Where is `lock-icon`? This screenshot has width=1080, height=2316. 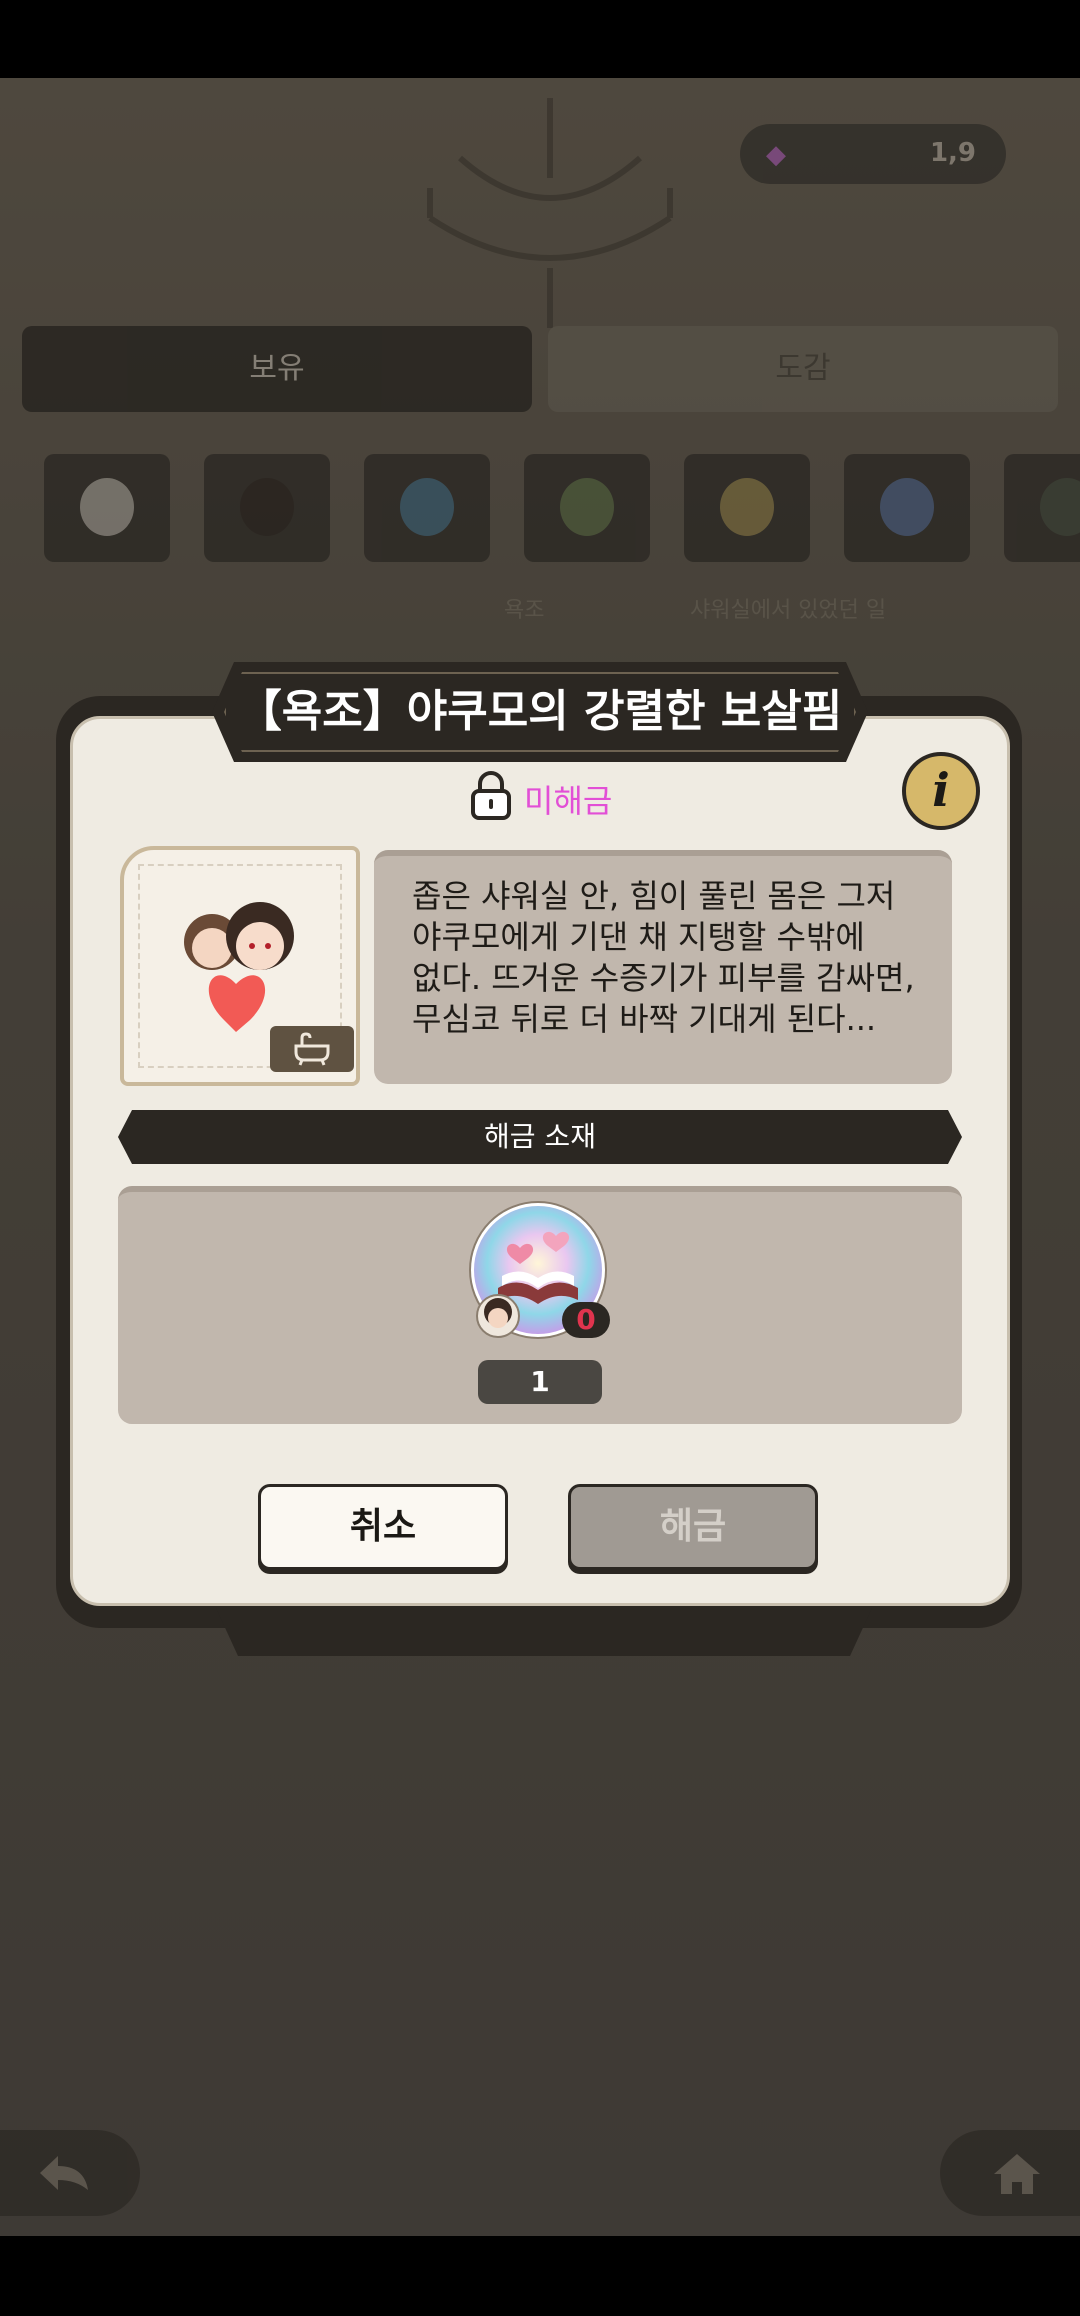
lock-icon is located at coordinates (491, 795).